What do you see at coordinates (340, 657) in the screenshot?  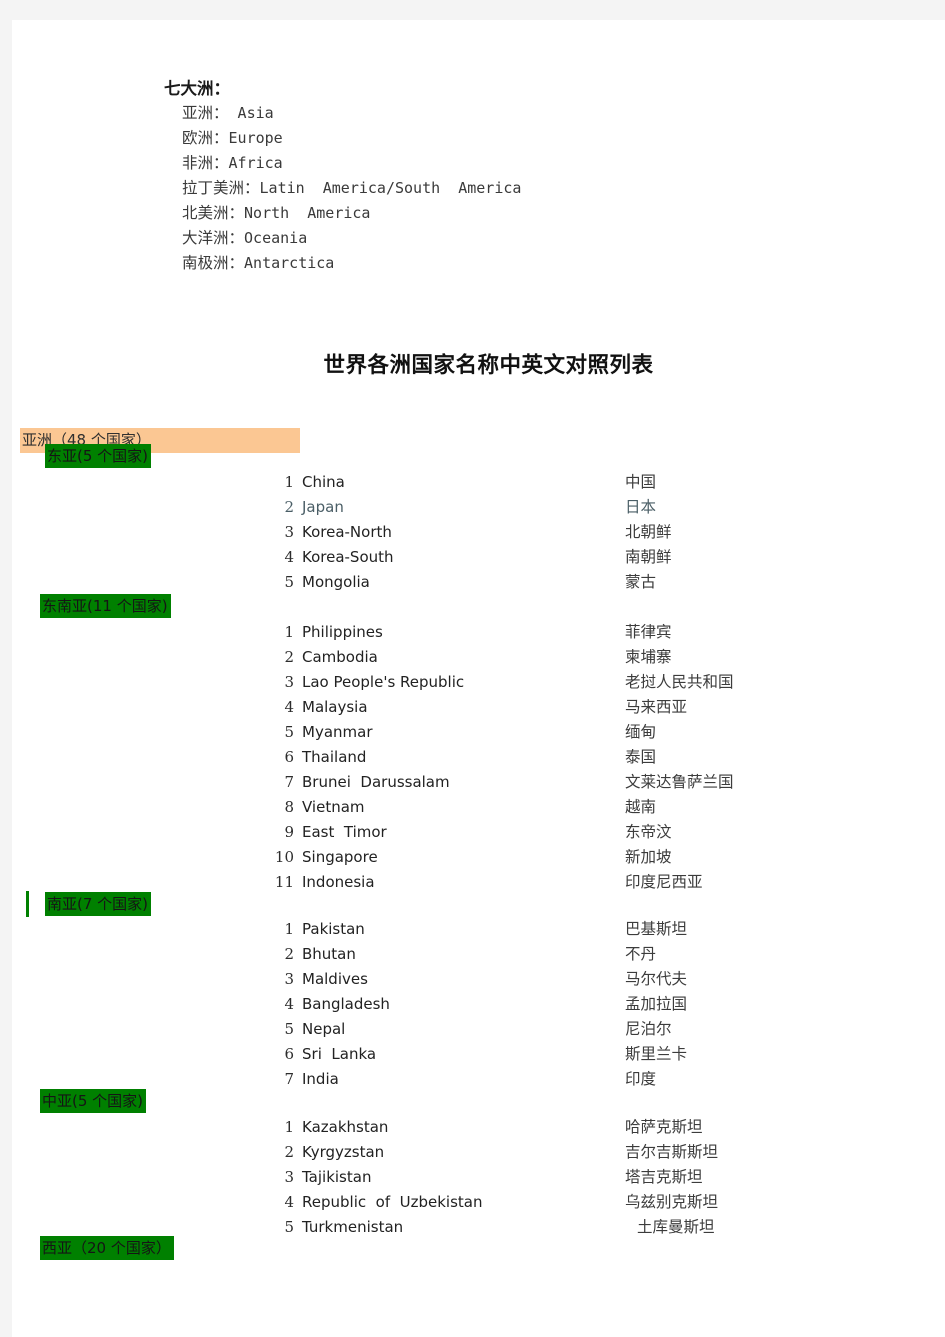 I see `country-name-en: Cambodia` at bounding box center [340, 657].